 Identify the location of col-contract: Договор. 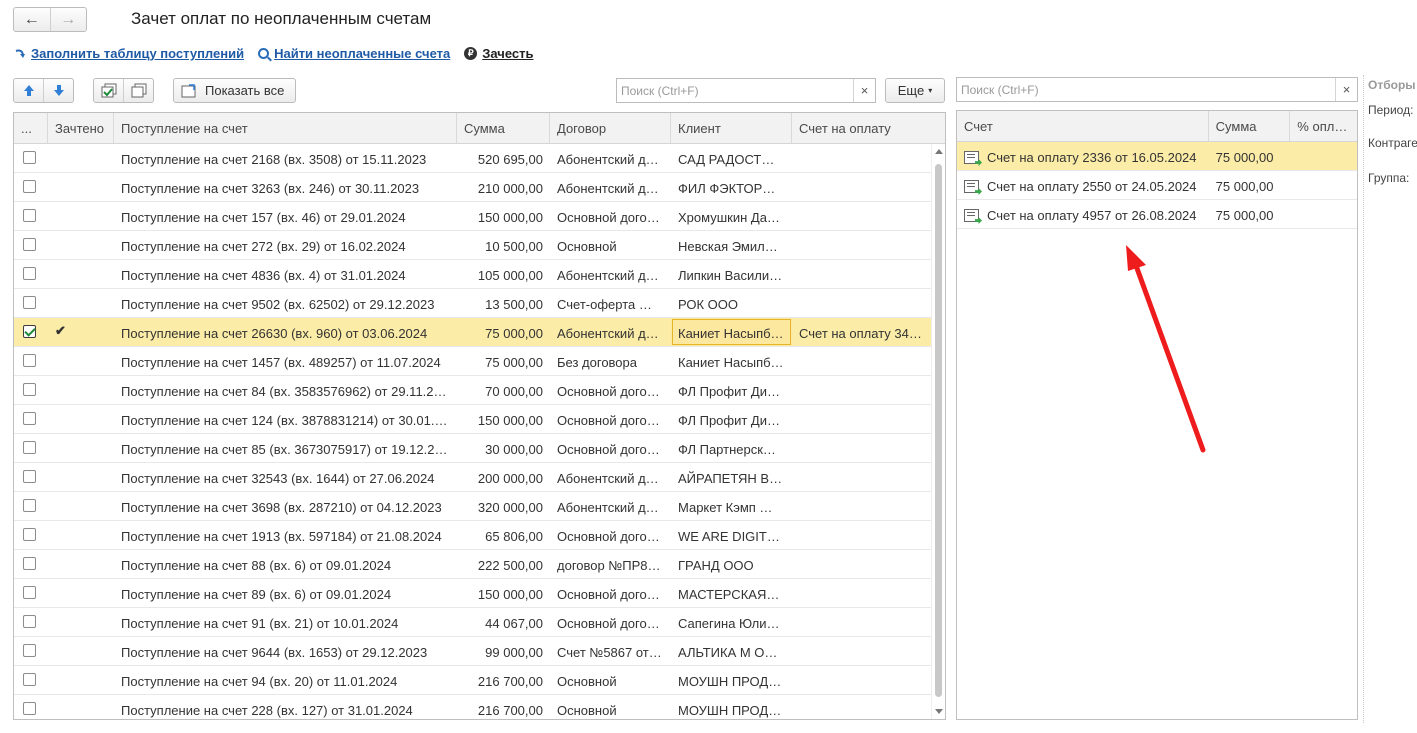
(610, 128).